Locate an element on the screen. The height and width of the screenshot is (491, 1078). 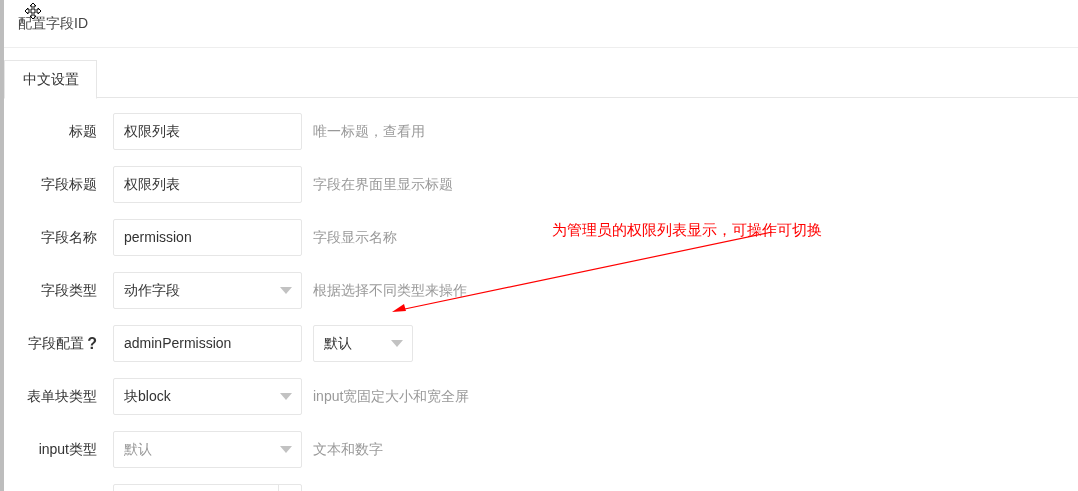
help-text: 根据选择不同类型来操作 is located at coordinates (390, 290).